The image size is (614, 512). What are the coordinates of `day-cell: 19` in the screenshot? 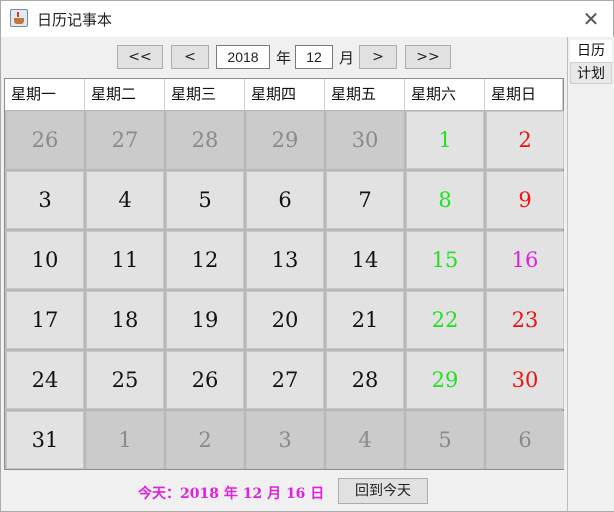 It's located at (205, 320).